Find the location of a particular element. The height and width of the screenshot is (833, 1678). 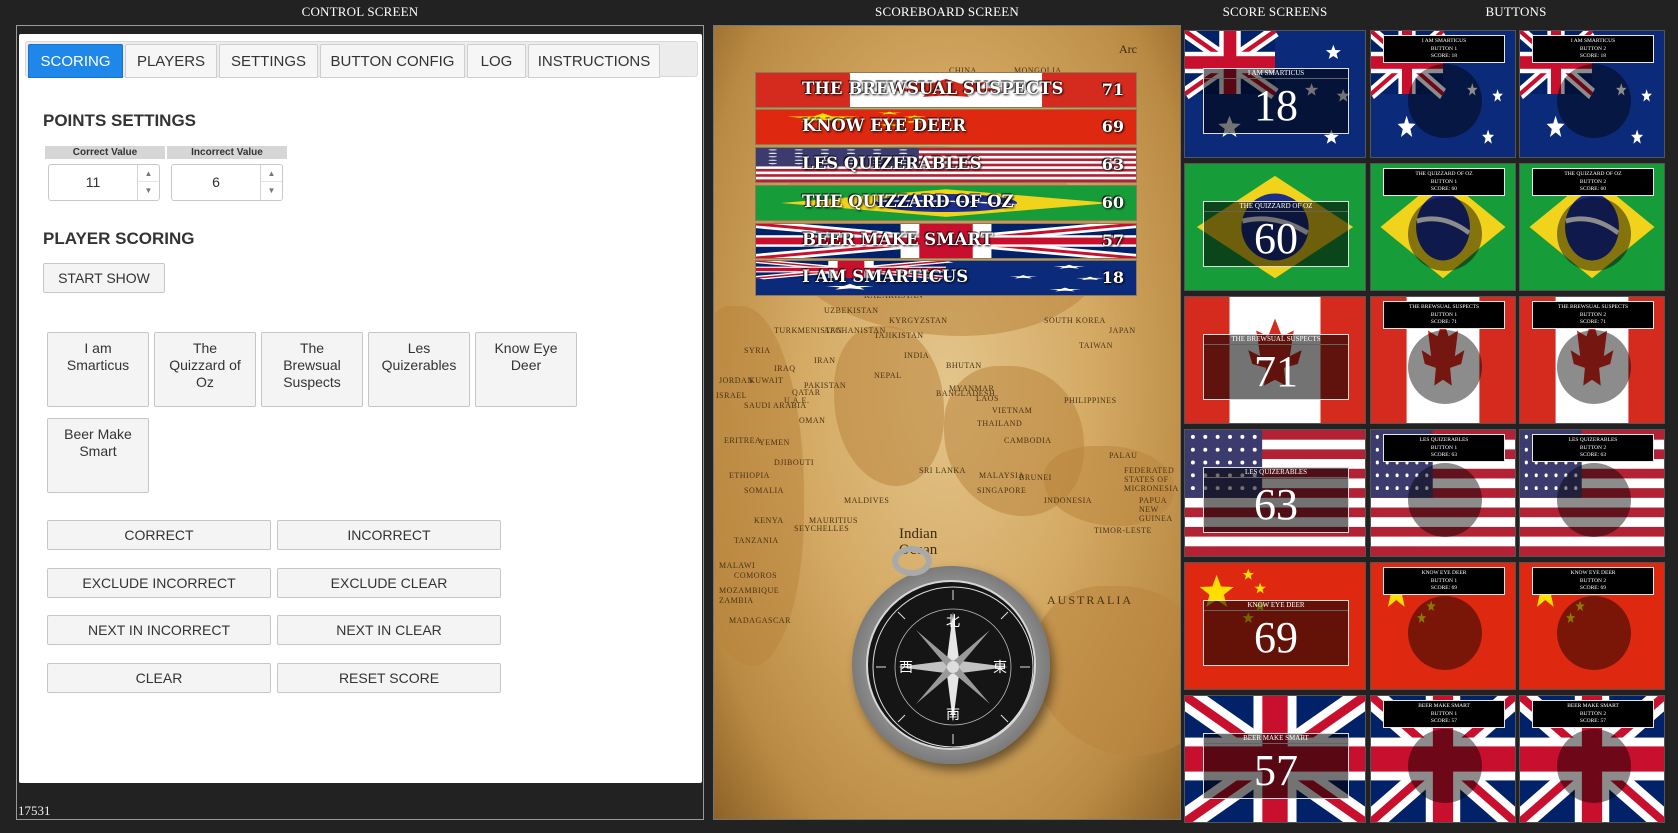

button-screen-team-name: BEER MAKE SMART is located at coordinates (1444, 706).